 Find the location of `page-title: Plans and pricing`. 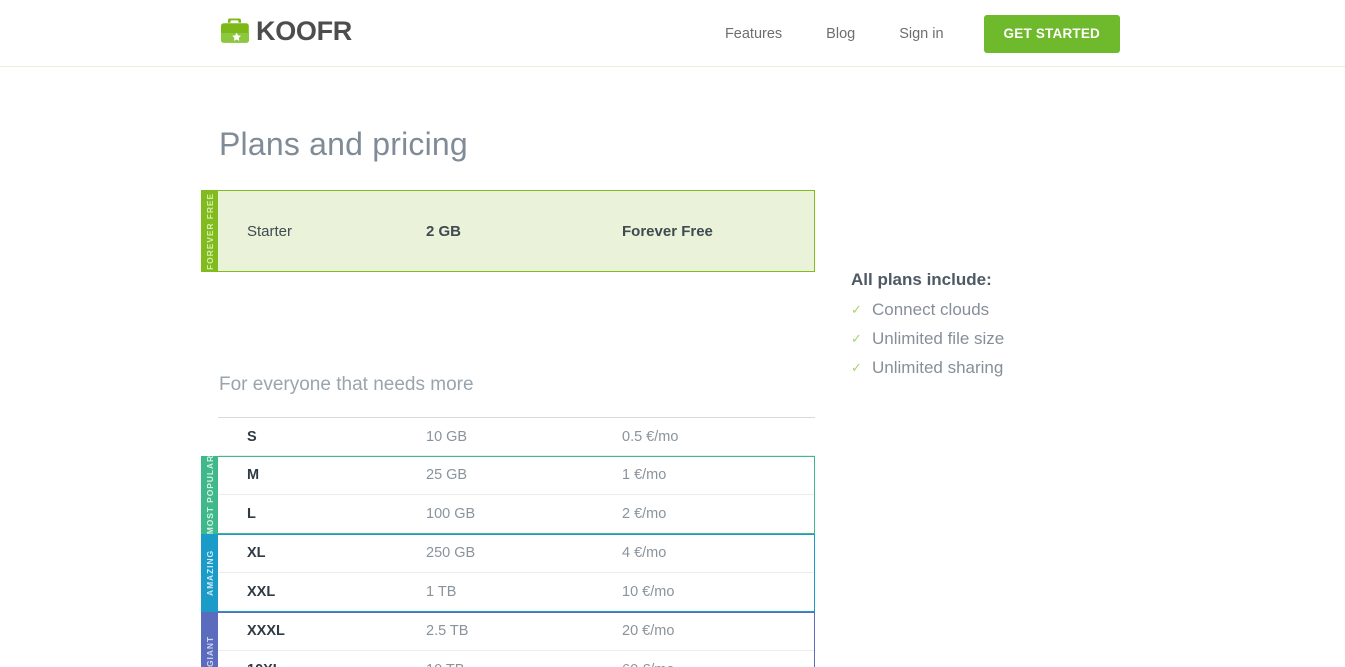

page-title: Plans and pricing is located at coordinates (343, 144).